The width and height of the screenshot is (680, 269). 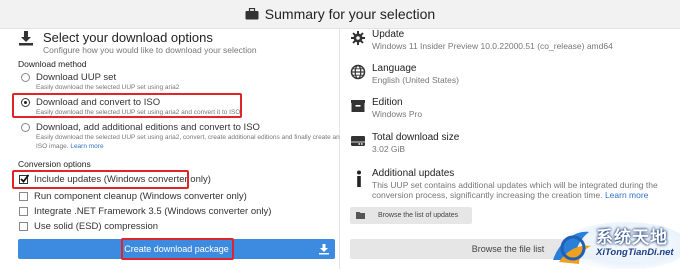 I want to click on language-value: English (United States), so click(x=415, y=80).